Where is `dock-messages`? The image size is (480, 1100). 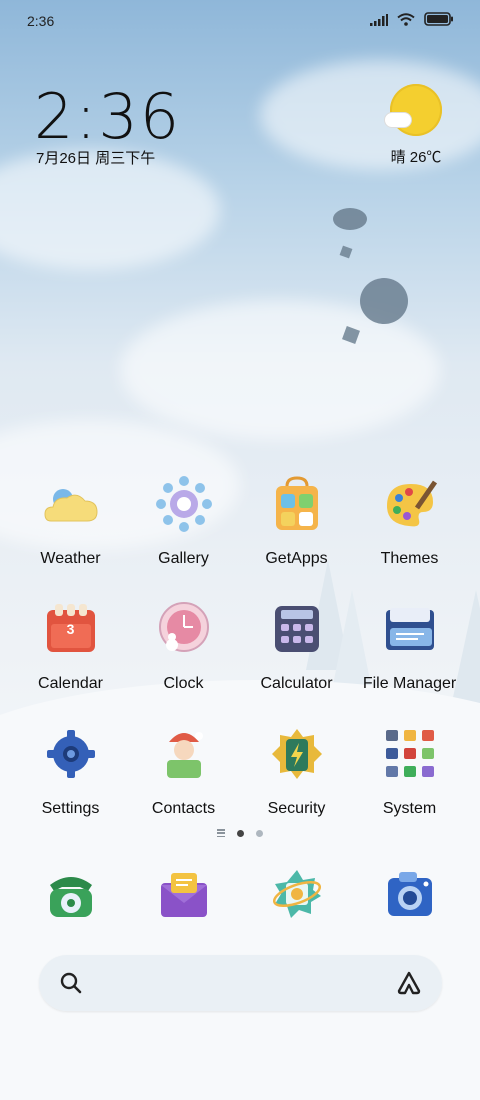 dock-messages is located at coordinates (183, 894).